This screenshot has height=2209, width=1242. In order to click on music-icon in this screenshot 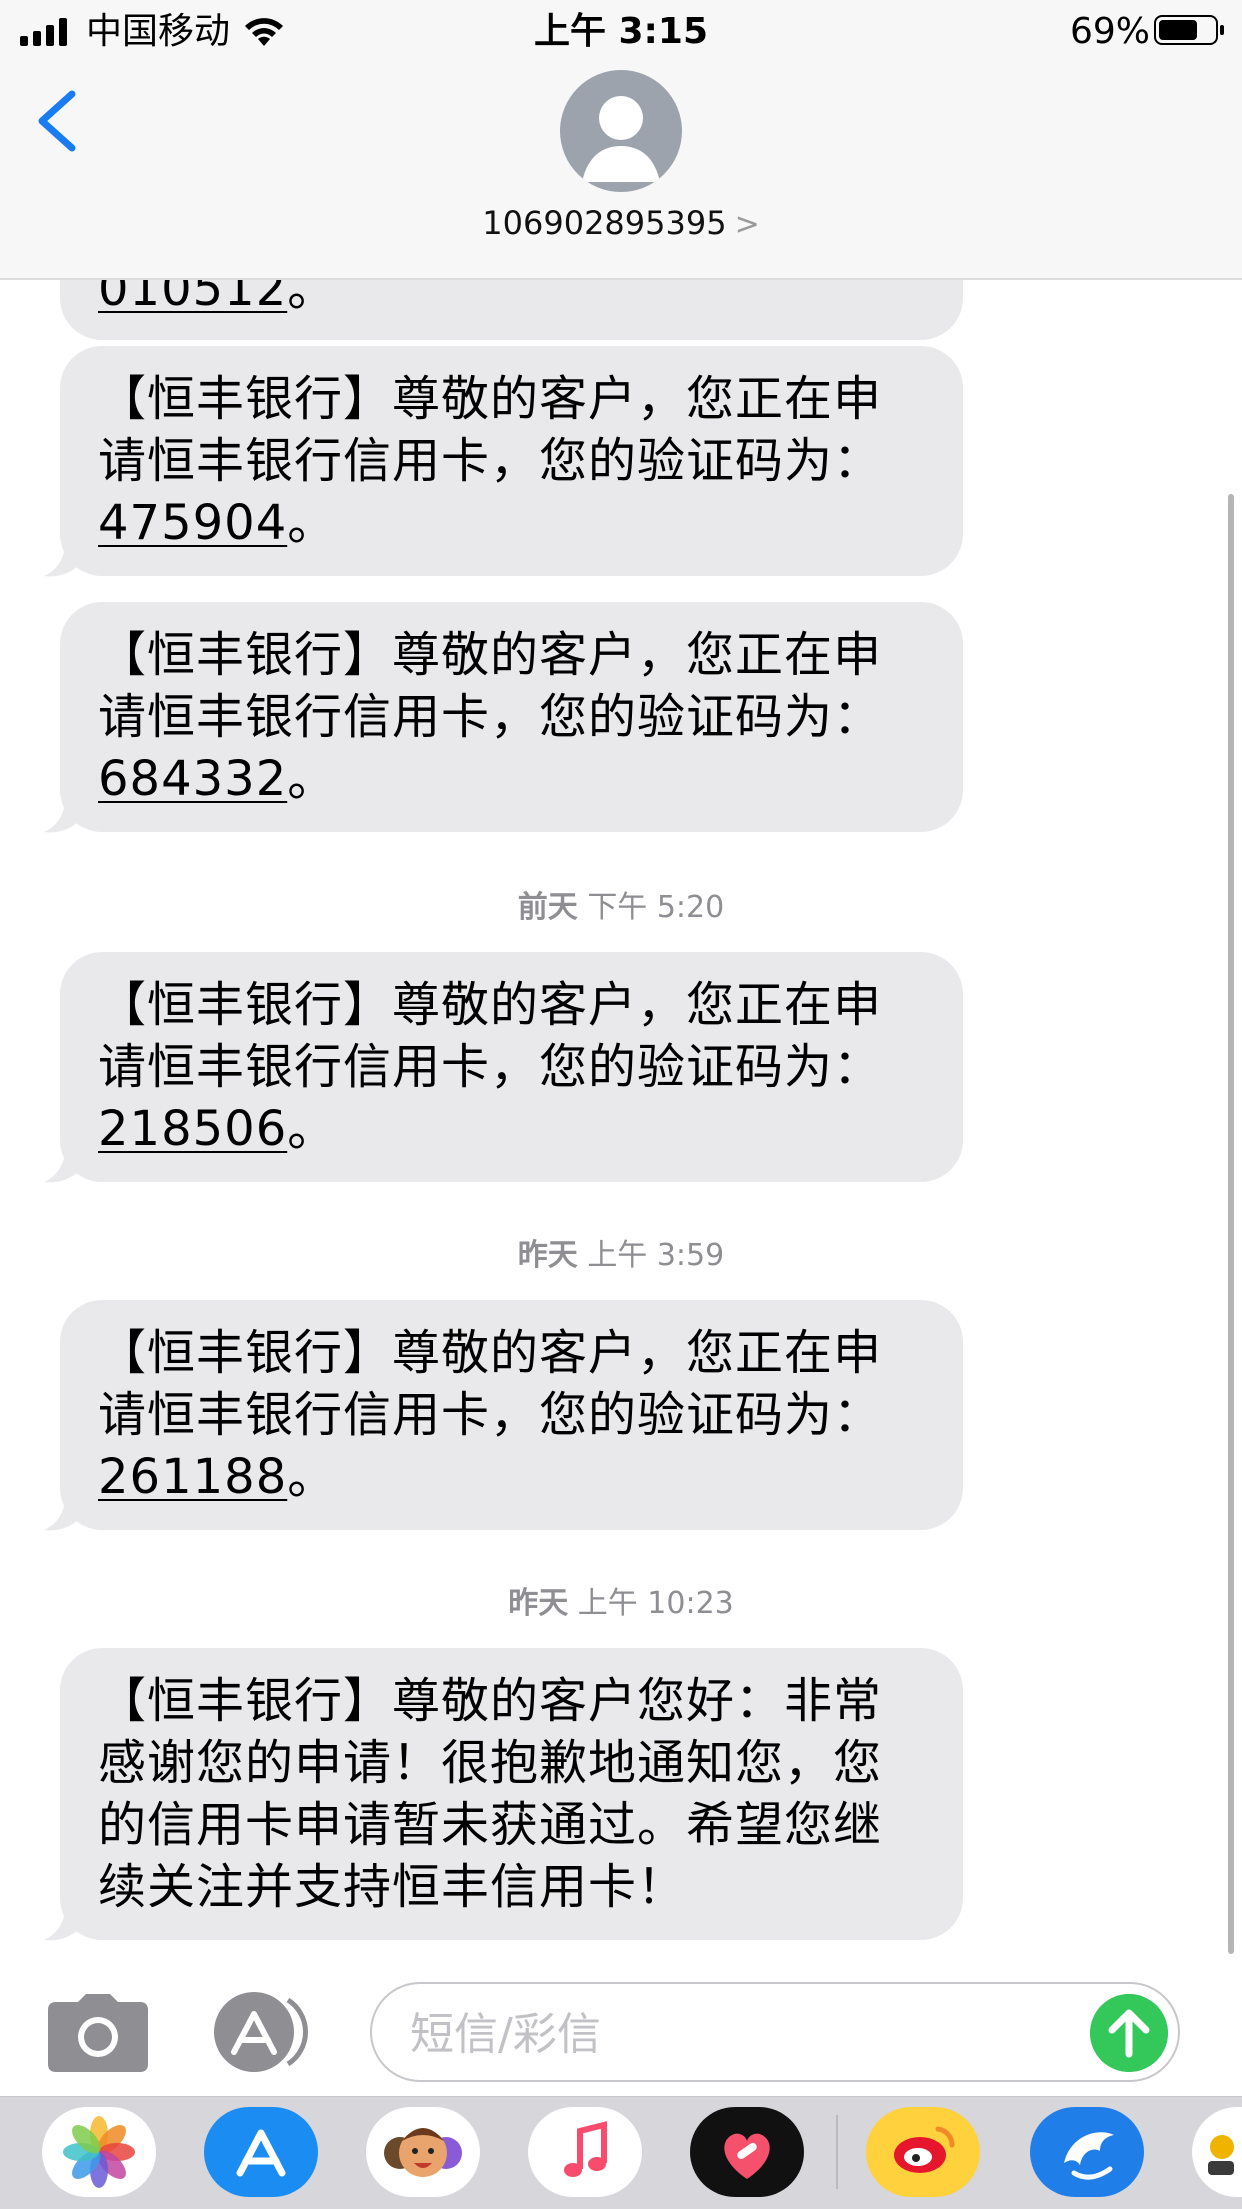, I will do `click(585, 2152)`.